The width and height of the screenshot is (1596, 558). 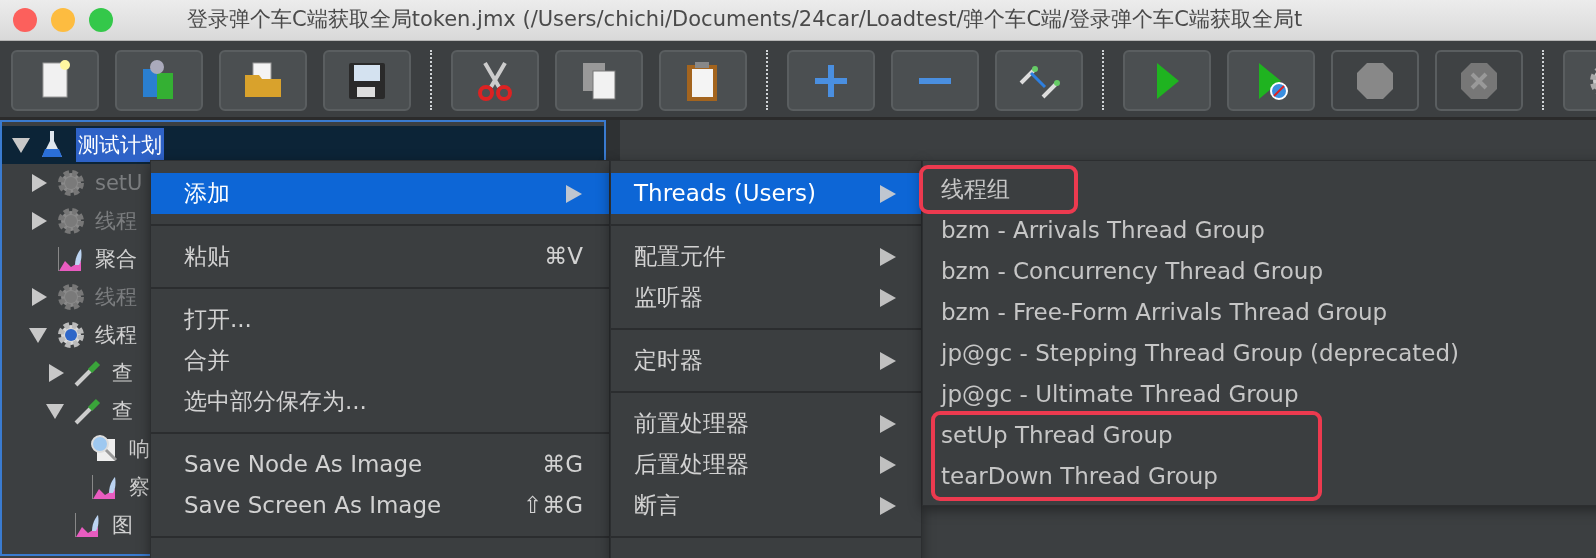 What do you see at coordinates (1120, 394) in the screenshot?
I see `menu-item: jp@gc - Ultimate Thread Group` at bounding box center [1120, 394].